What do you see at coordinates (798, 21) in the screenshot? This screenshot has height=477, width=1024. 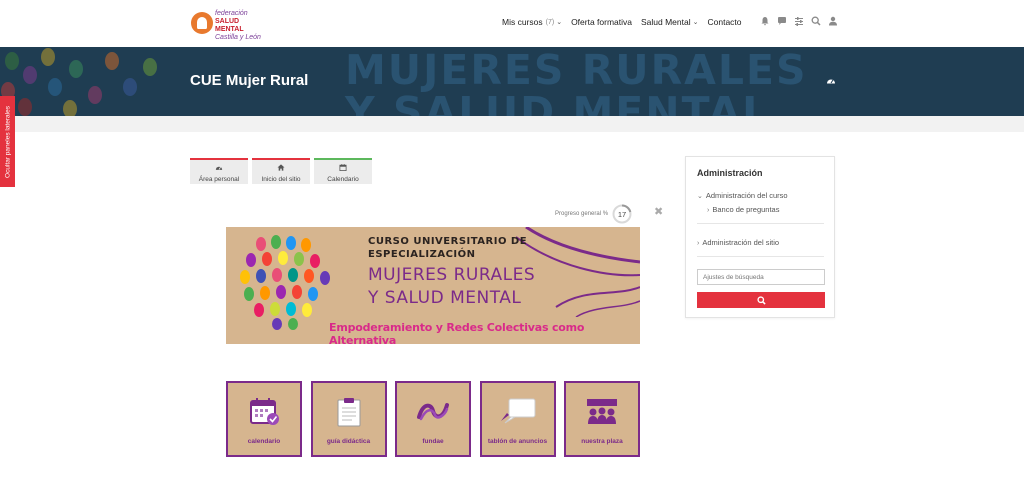 I see `sliders-icon` at bounding box center [798, 21].